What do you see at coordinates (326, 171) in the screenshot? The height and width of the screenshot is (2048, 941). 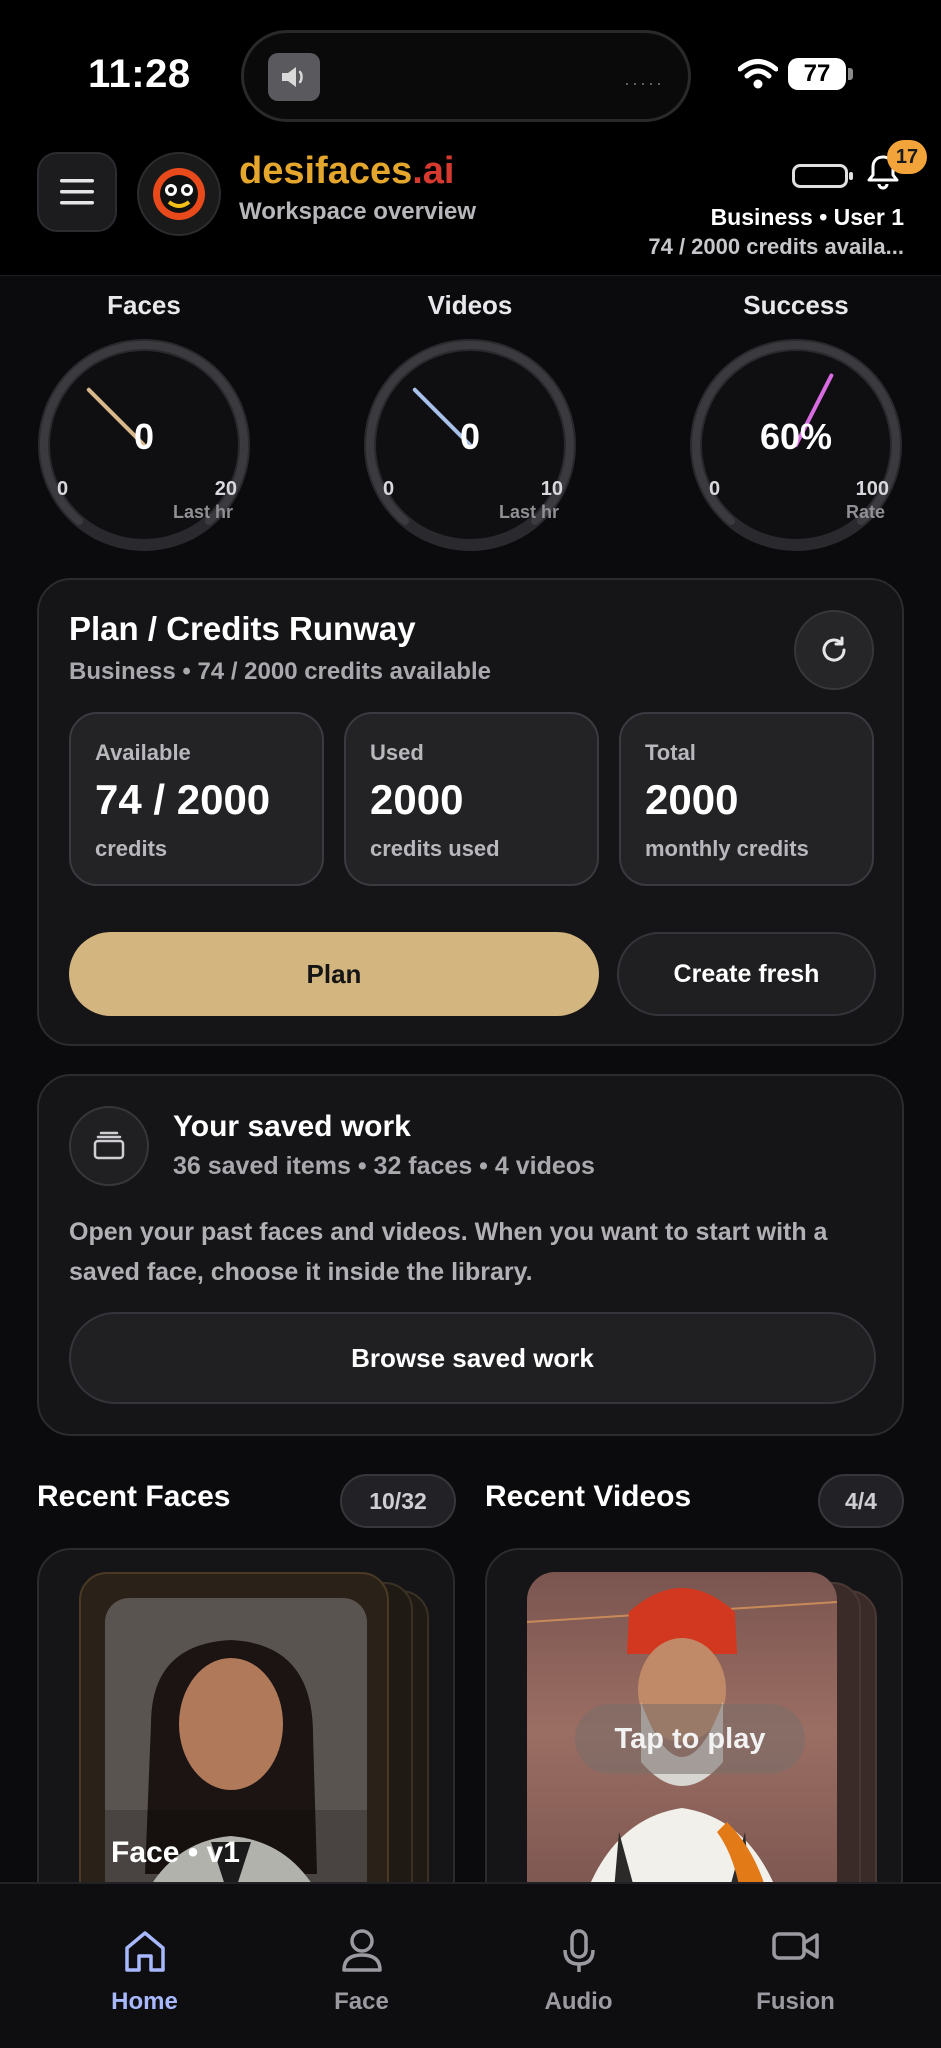 I see `brand-name-main: desifaces` at bounding box center [326, 171].